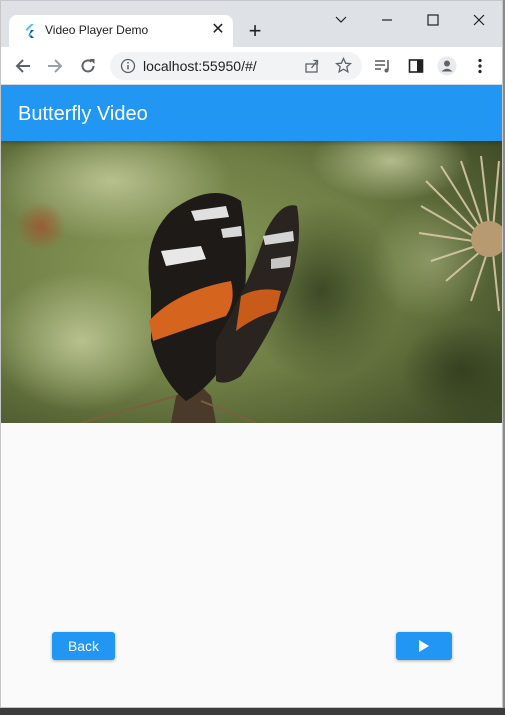 Image resolution: width=505 pixels, height=715 pixels. I want to click on reload-icon, so click(88, 66).